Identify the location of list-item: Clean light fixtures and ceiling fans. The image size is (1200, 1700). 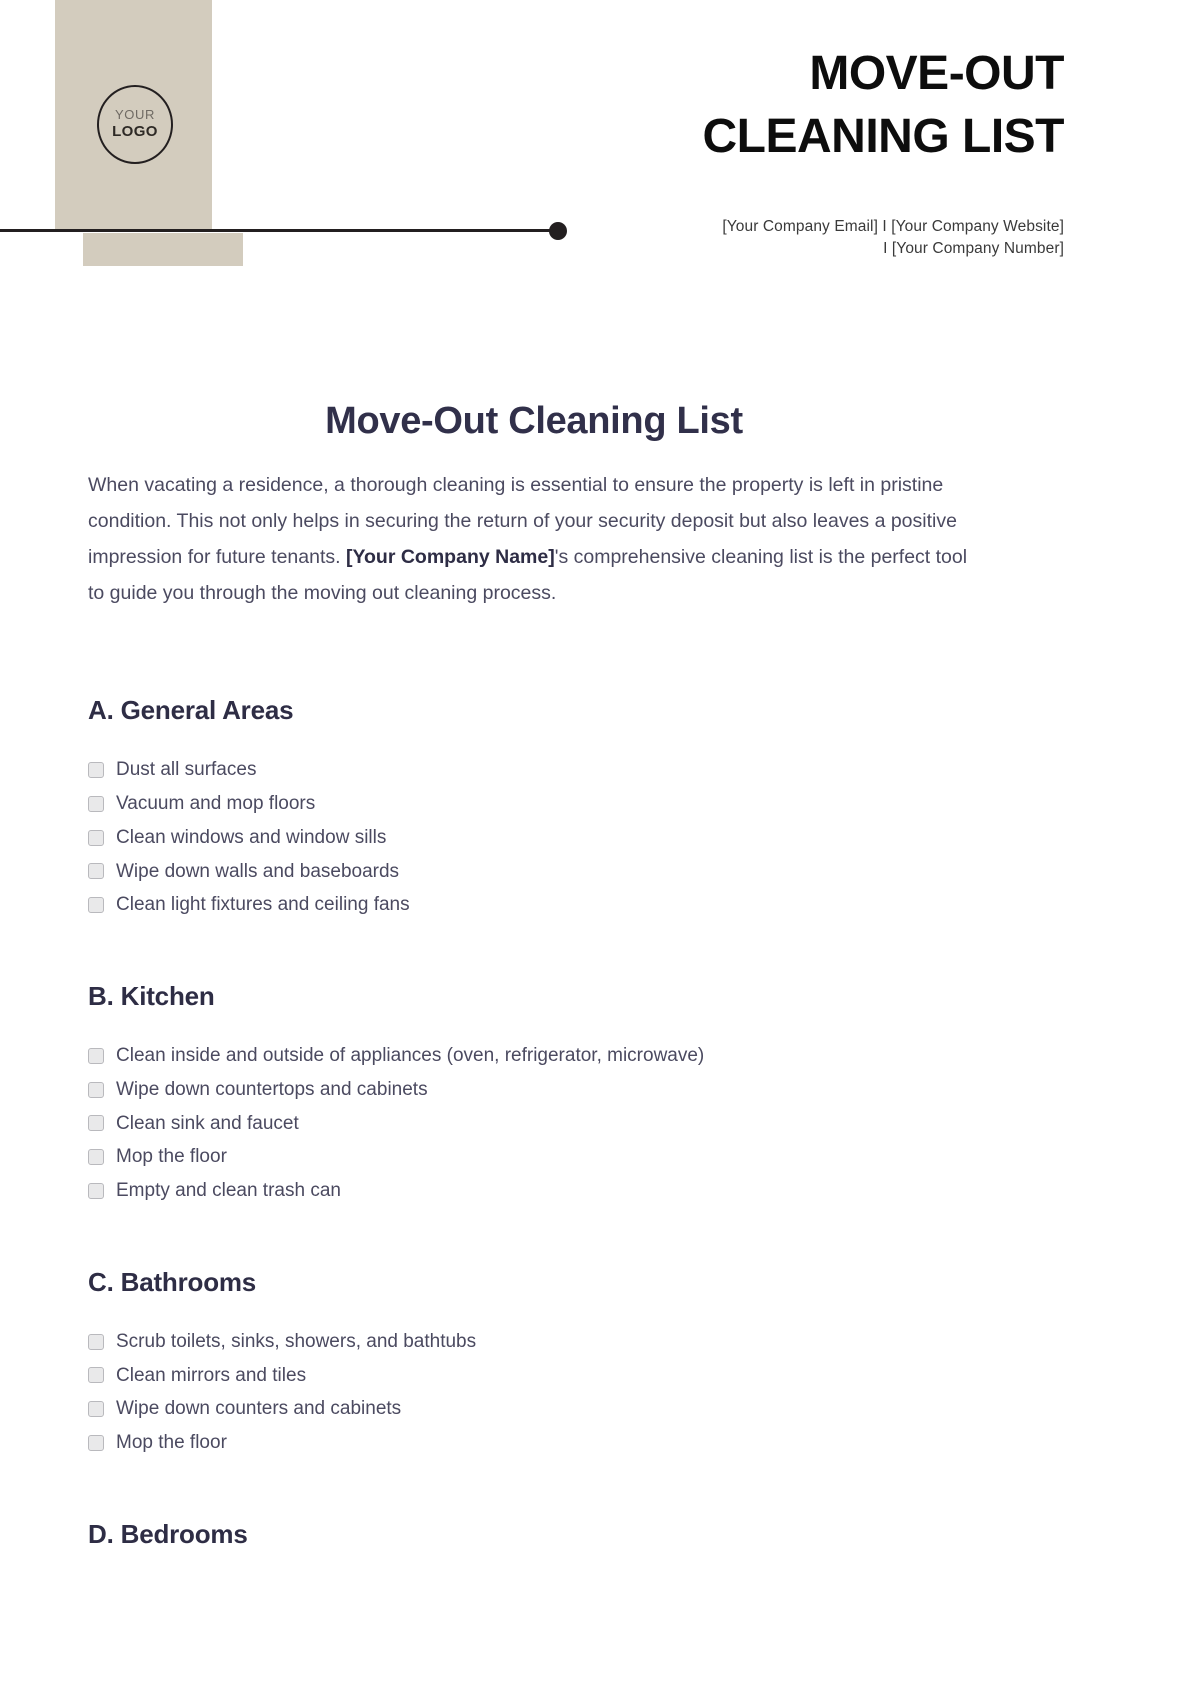
(584, 905).